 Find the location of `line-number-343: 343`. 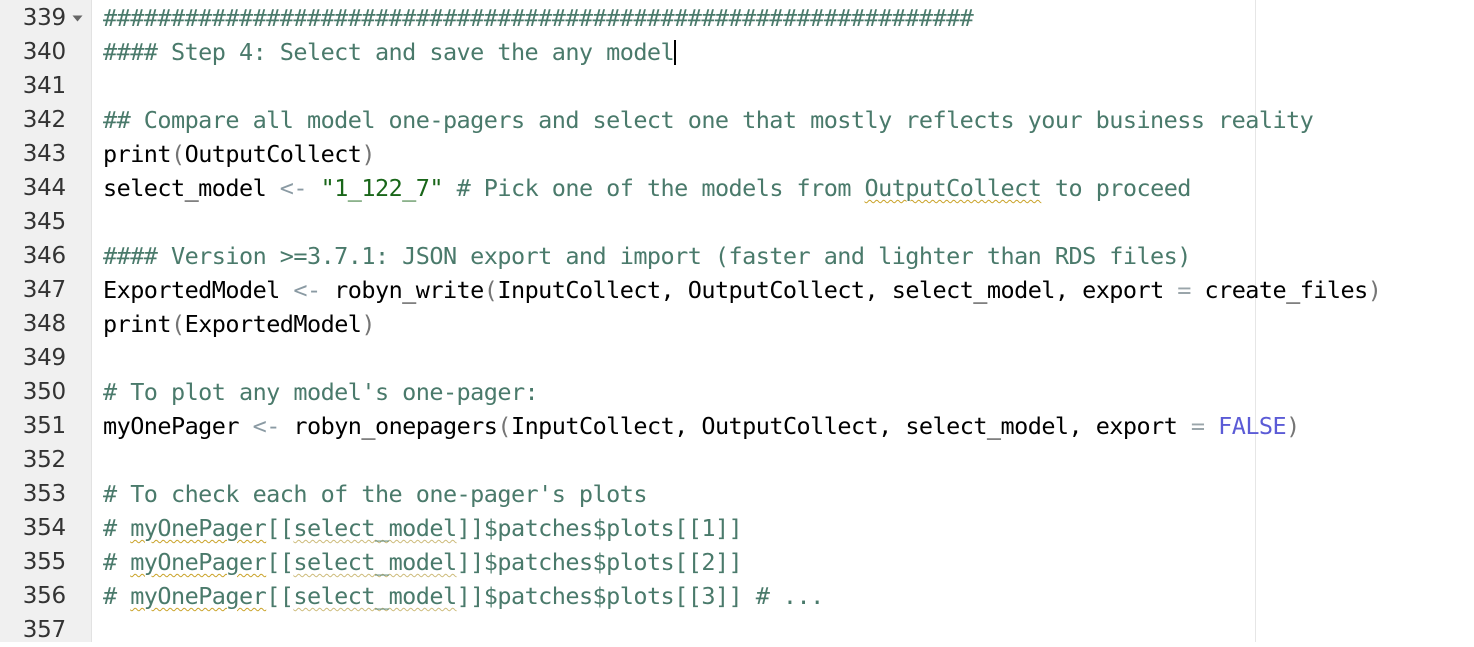

line-number-343: 343 is located at coordinates (45, 154).